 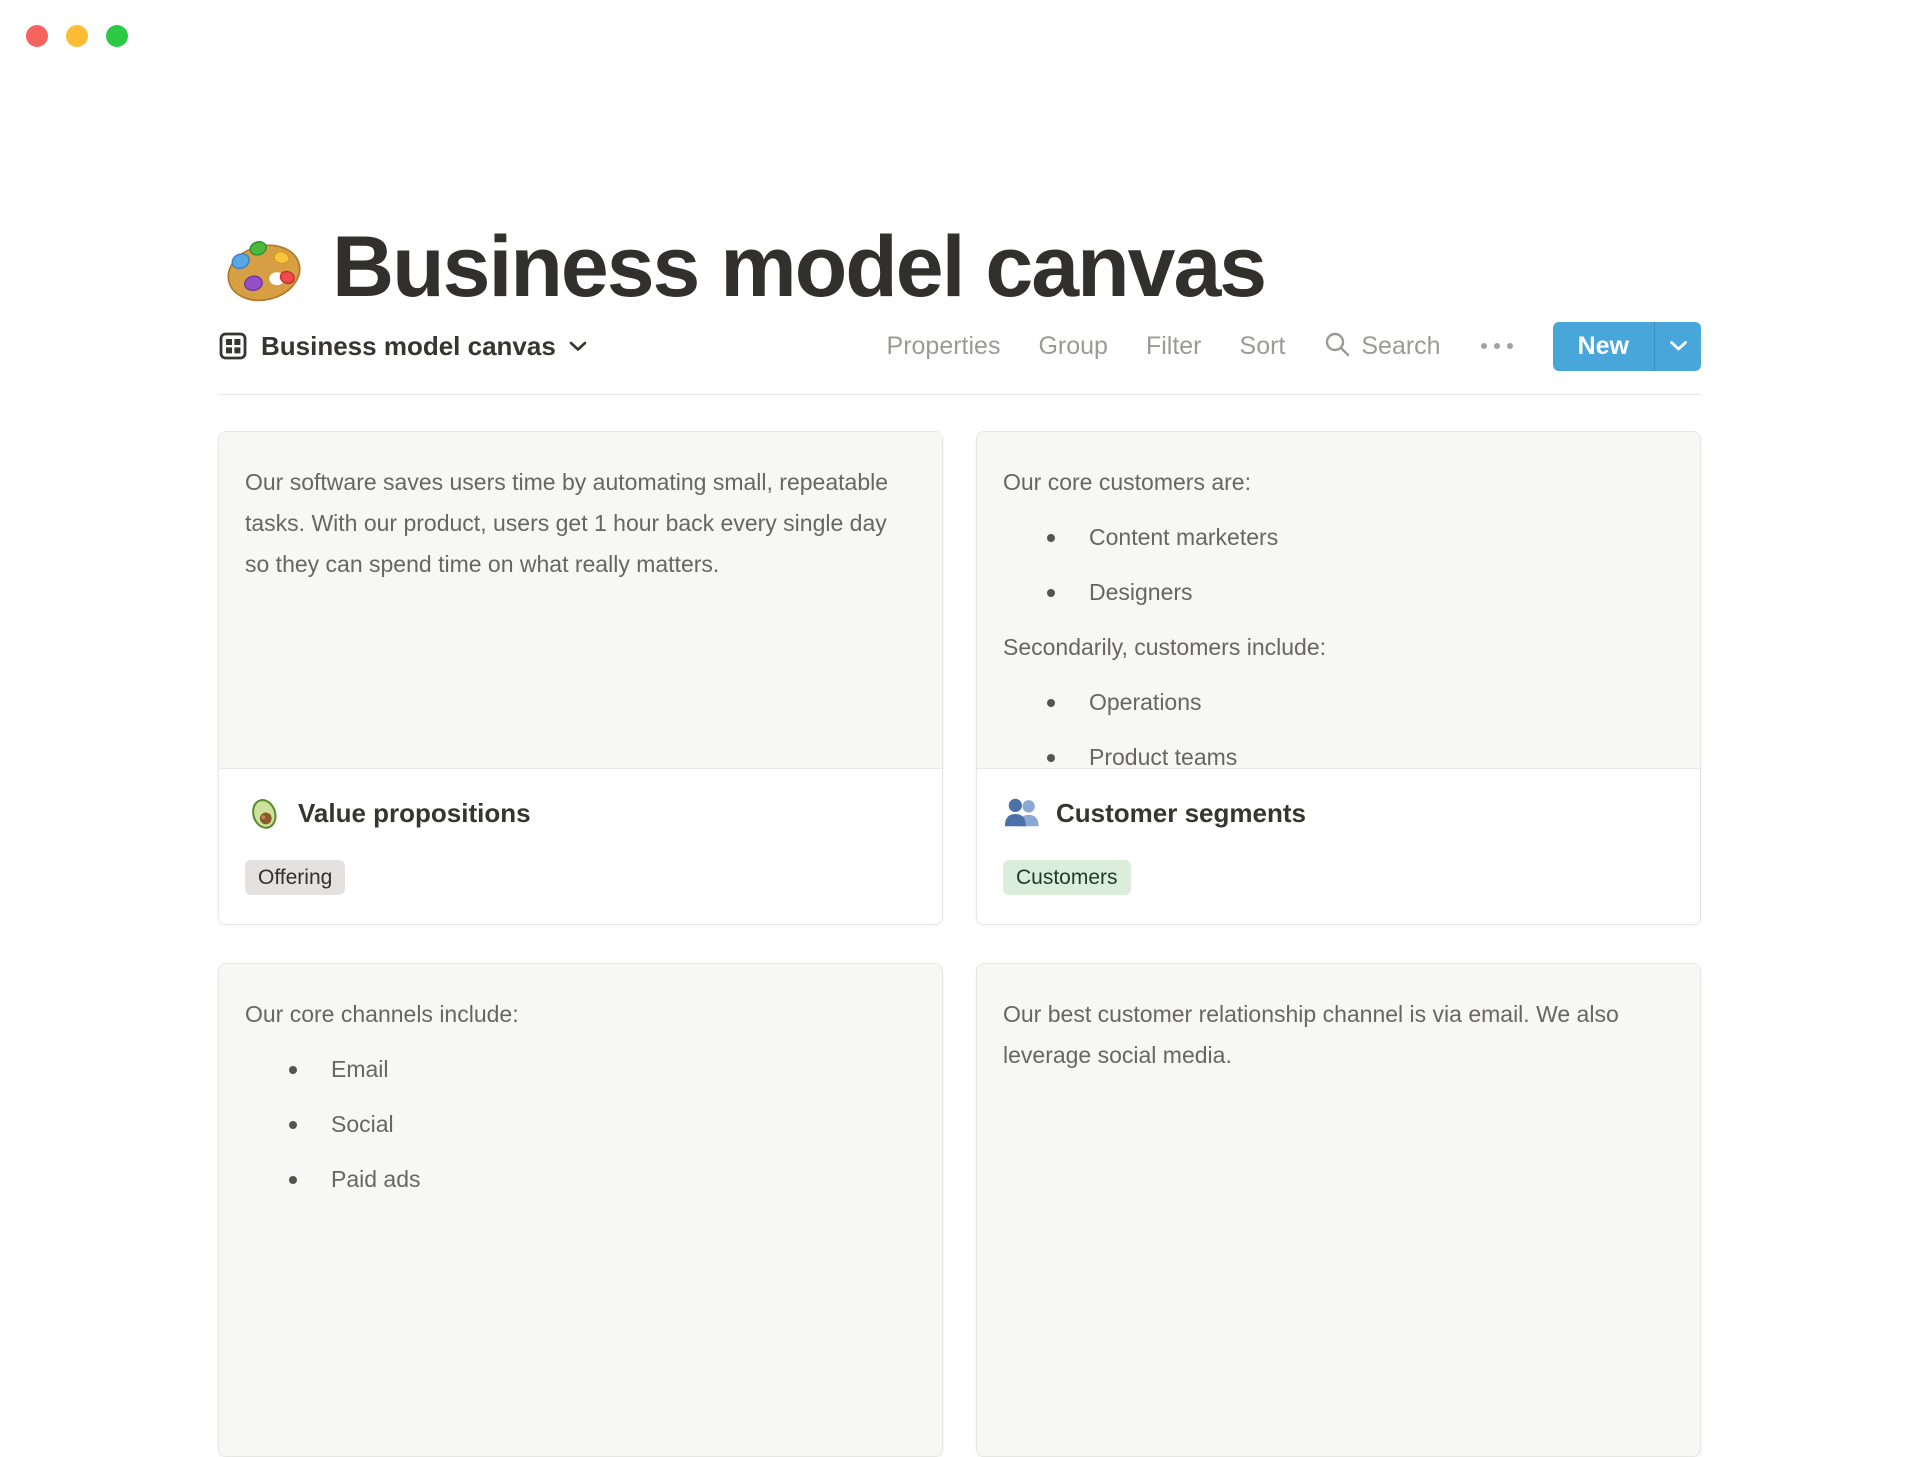 I want to click on preview-paragraph: Our core customers are:, so click(x=1127, y=482).